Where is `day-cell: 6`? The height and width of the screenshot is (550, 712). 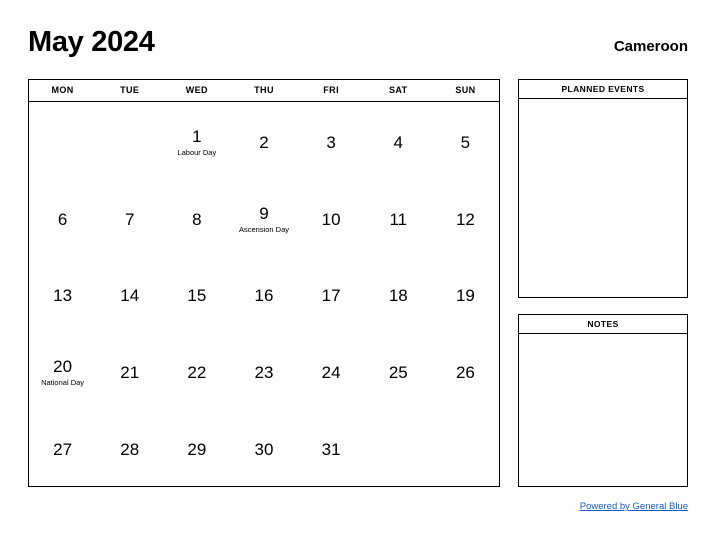
day-cell: 6 is located at coordinates (62, 217).